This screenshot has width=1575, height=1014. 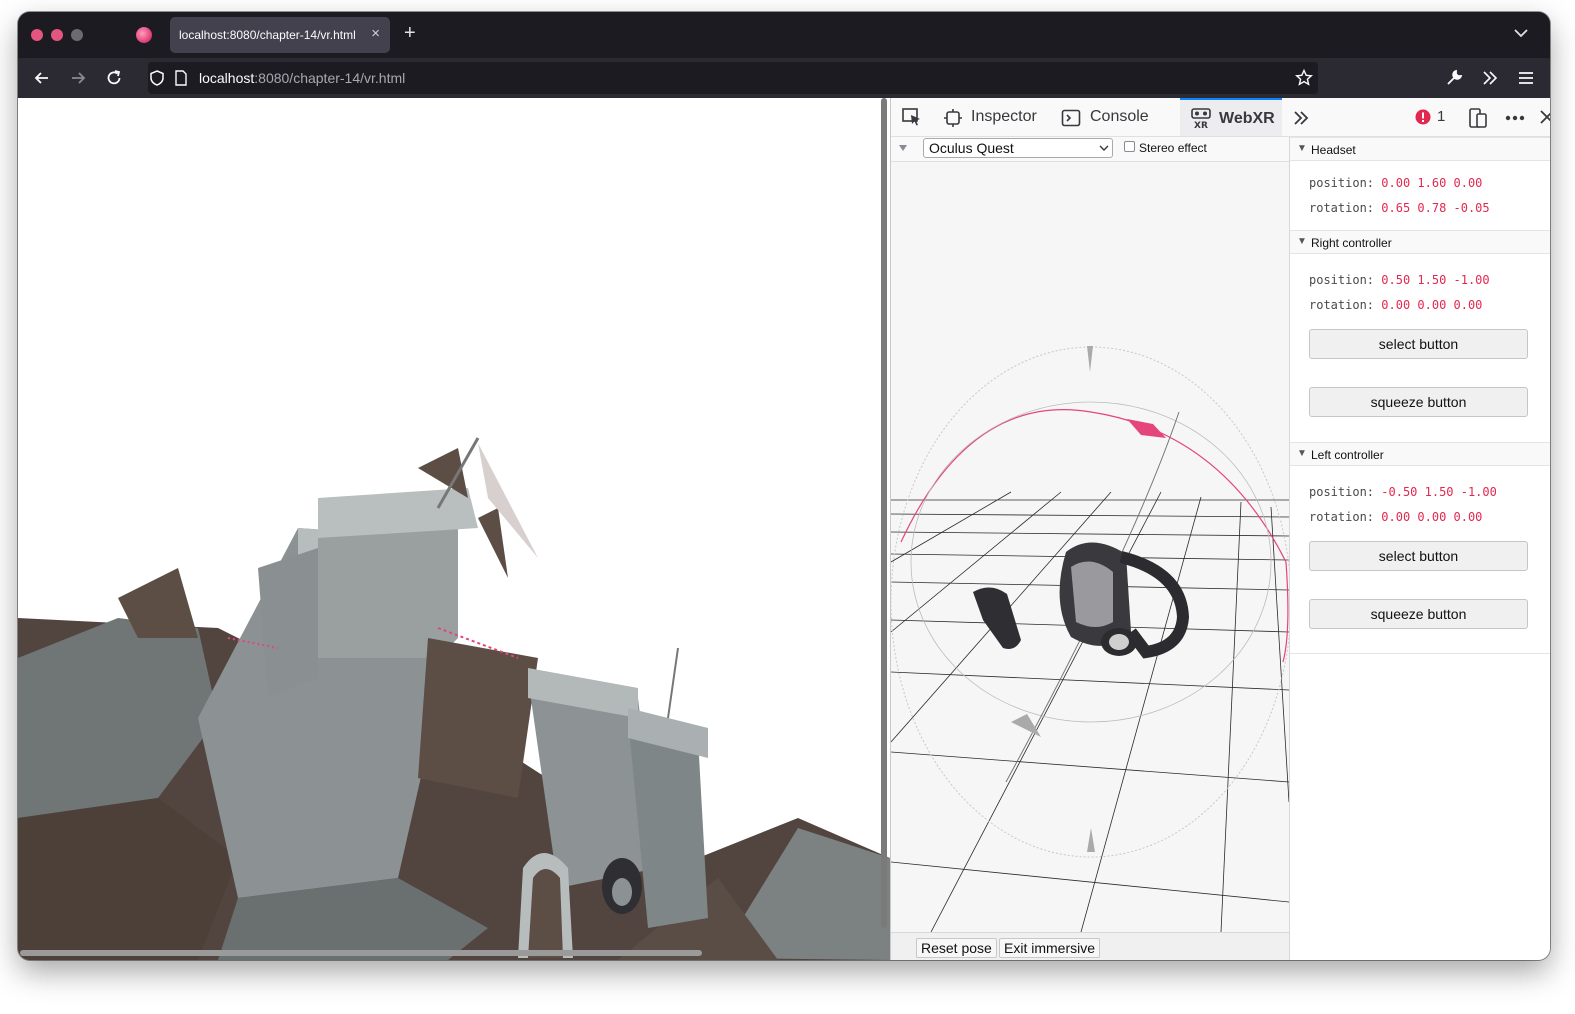 What do you see at coordinates (1478, 118) in the screenshot?
I see `responsive-icon` at bounding box center [1478, 118].